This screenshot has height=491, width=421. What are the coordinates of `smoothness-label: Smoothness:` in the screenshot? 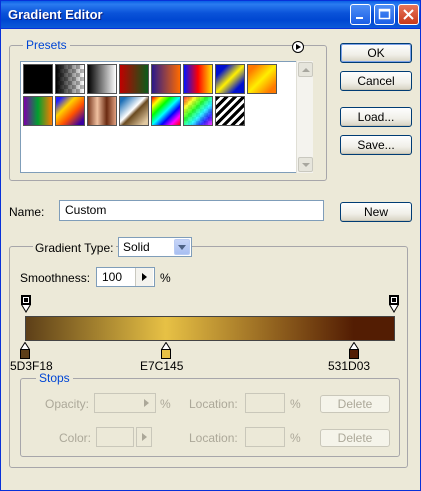 It's located at (55, 278).